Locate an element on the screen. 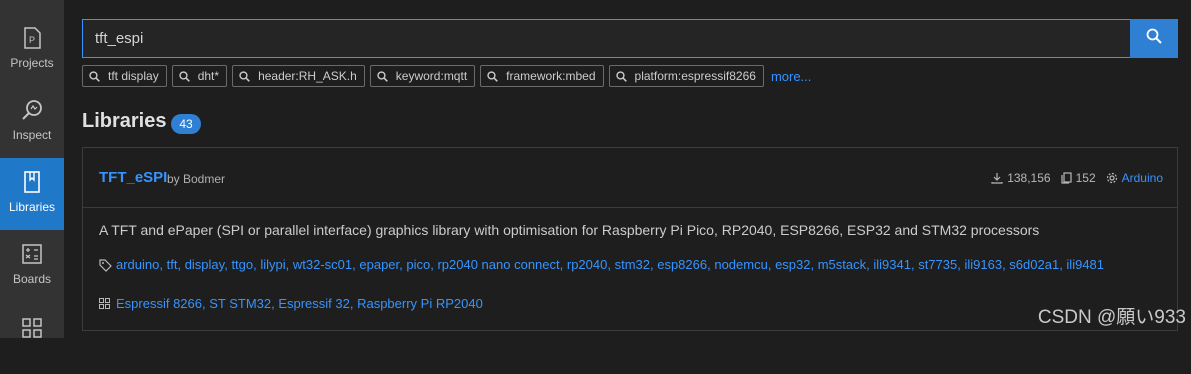 The image size is (1191, 374). search-input is located at coordinates (606, 38).